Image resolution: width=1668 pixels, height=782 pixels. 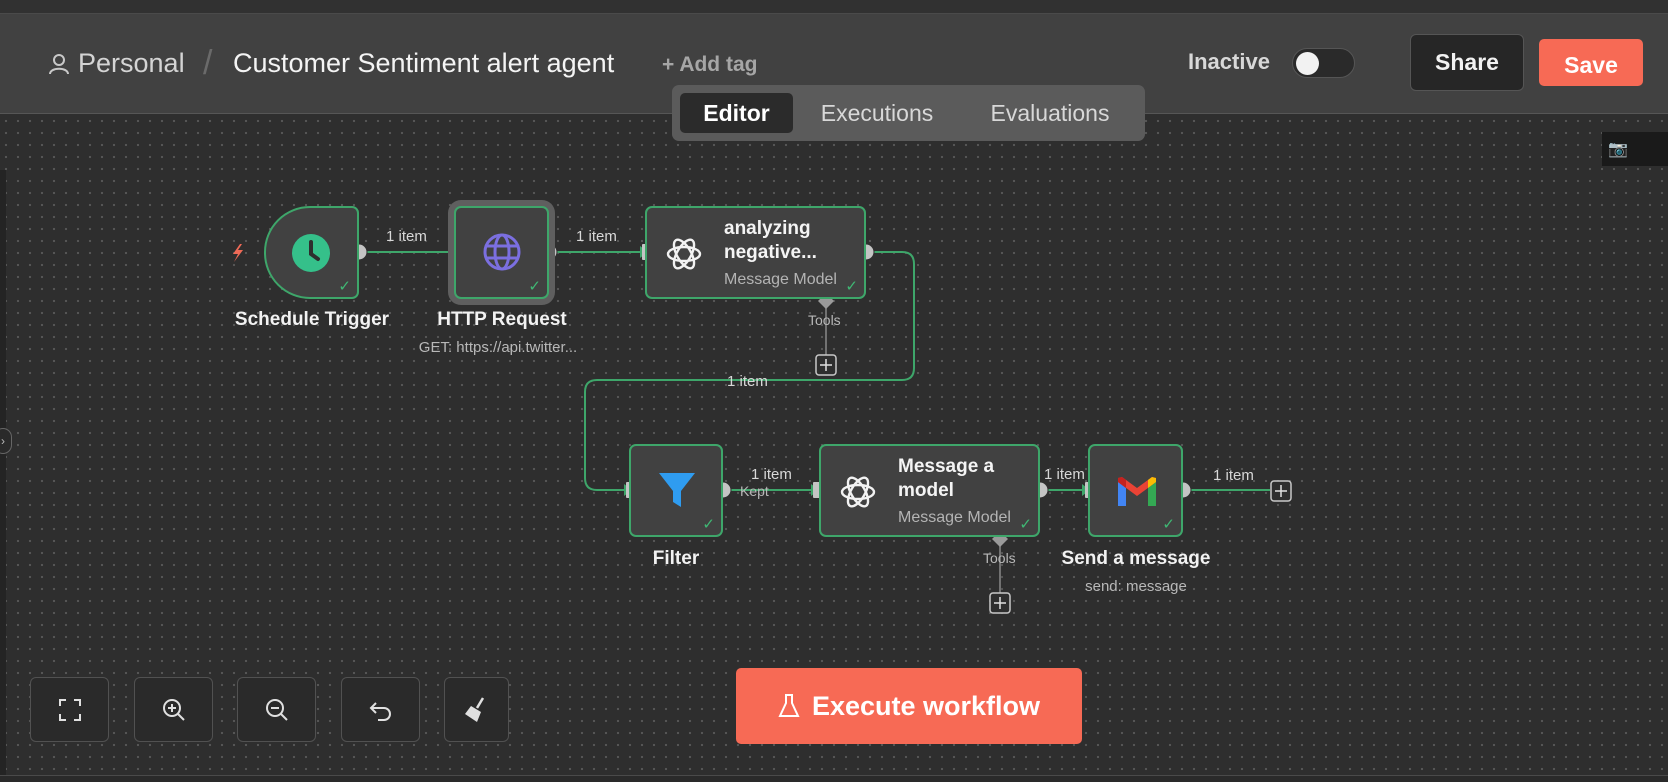 I want to click on globe-icon, so click(x=502, y=252).